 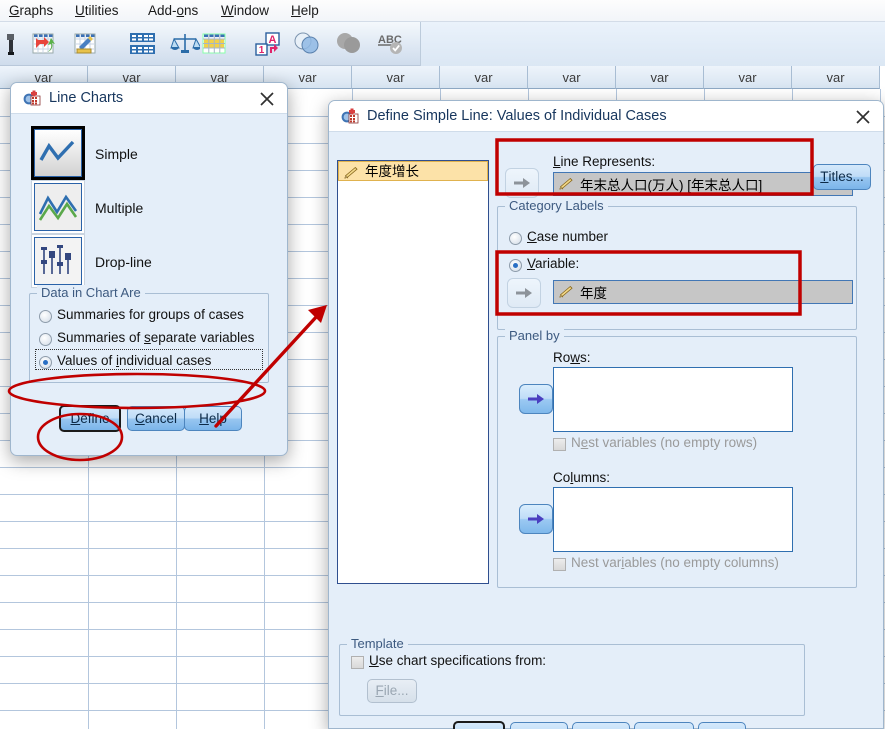 What do you see at coordinates (522, 183) in the screenshot?
I see `move-to-line-represents-arrow-button` at bounding box center [522, 183].